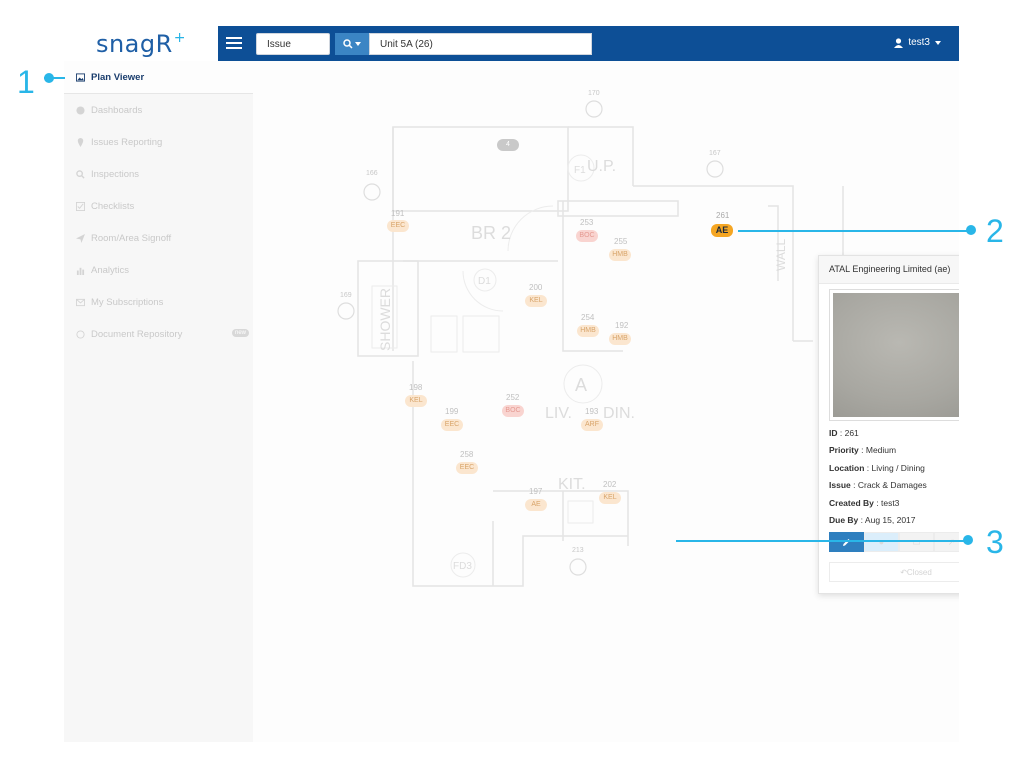 This screenshot has height=768, width=1024. What do you see at coordinates (484, 281) in the screenshot?
I see `circle-label-d1: D1` at bounding box center [484, 281].